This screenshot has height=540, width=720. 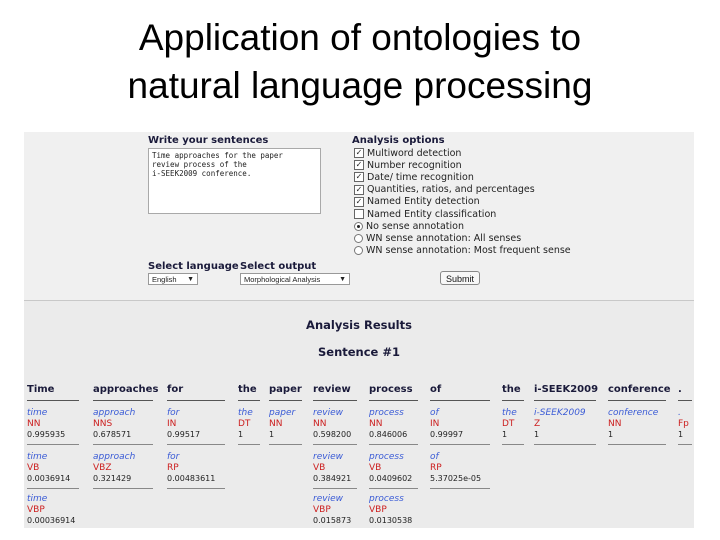 What do you see at coordinates (247, 389) in the screenshot?
I see `column-header: the` at bounding box center [247, 389].